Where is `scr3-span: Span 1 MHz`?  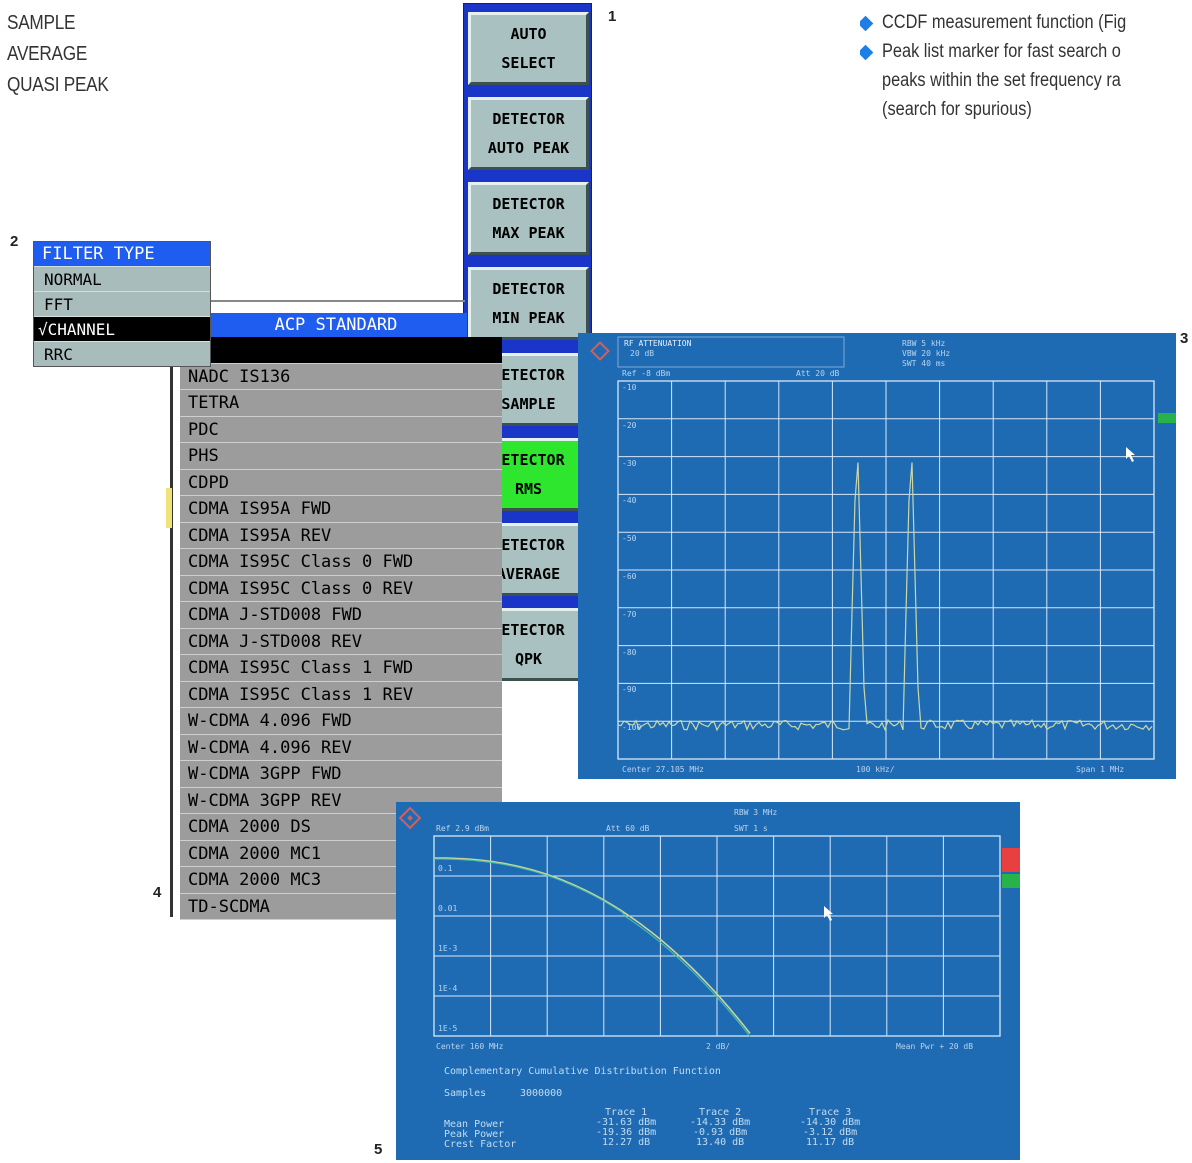
scr3-span: Span 1 MHz is located at coordinates (1100, 769).